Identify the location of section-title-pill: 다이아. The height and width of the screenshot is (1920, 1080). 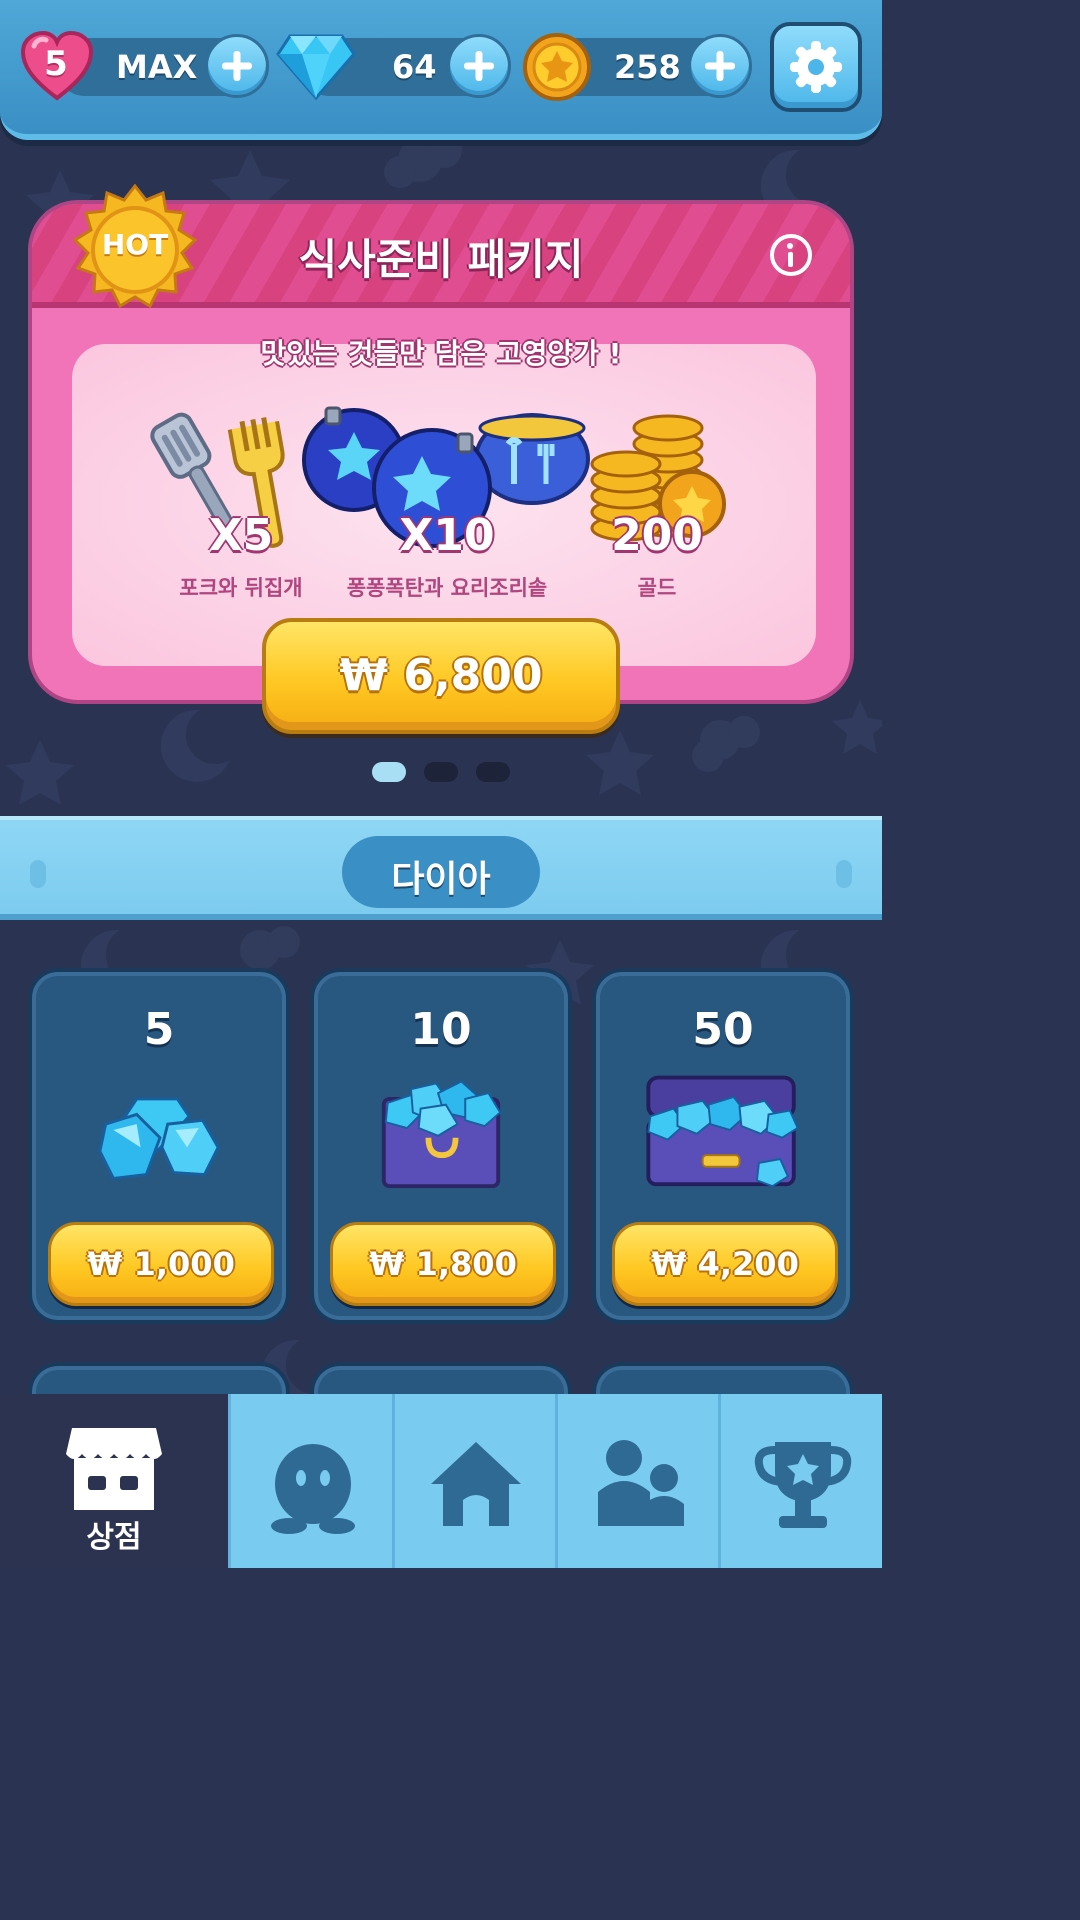
(441, 872).